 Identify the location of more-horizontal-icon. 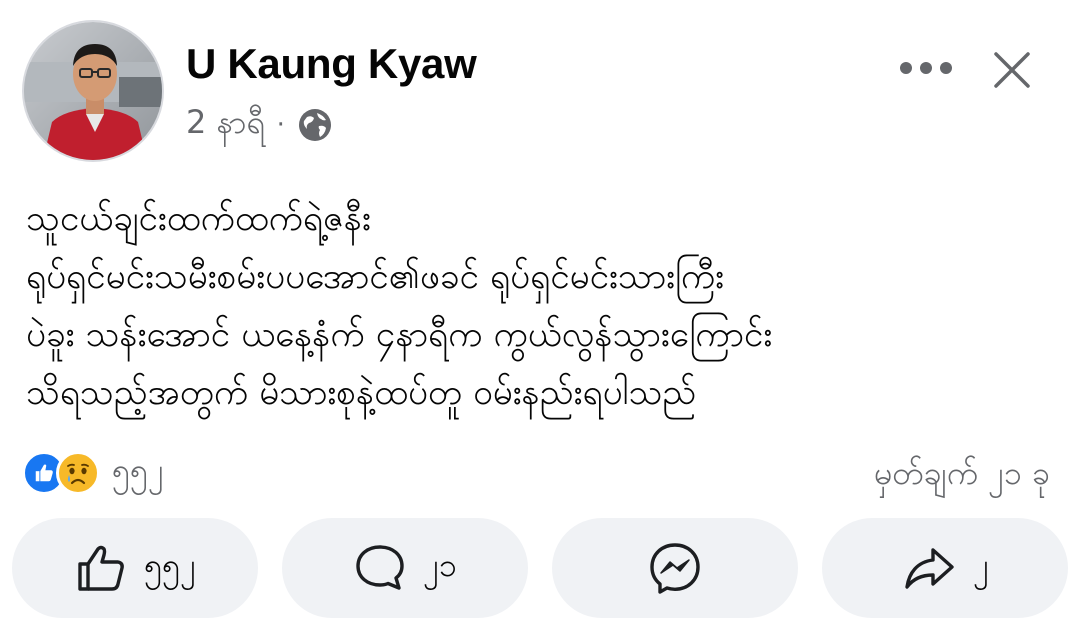
(926, 68).